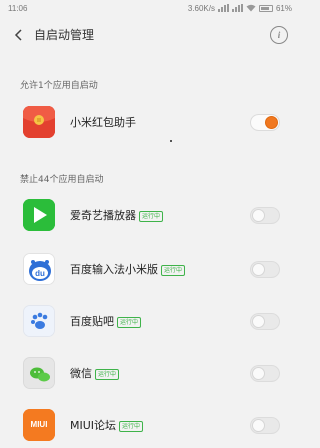 The image size is (320, 448). What do you see at coordinates (201, 8) in the screenshot?
I see `network-speed: 3.60K/s` at bounding box center [201, 8].